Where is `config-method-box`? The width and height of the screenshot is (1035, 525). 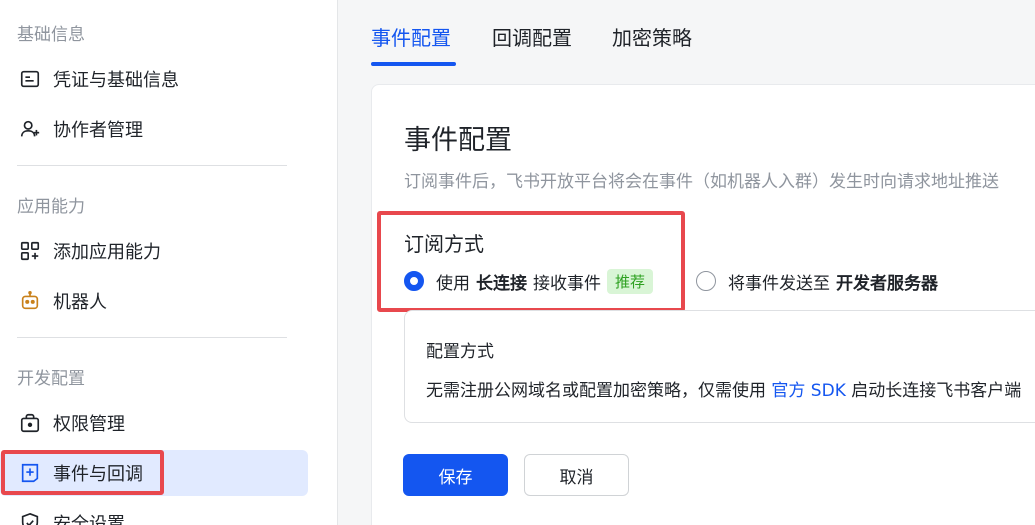 config-method-box is located at coordinates (719, 366).